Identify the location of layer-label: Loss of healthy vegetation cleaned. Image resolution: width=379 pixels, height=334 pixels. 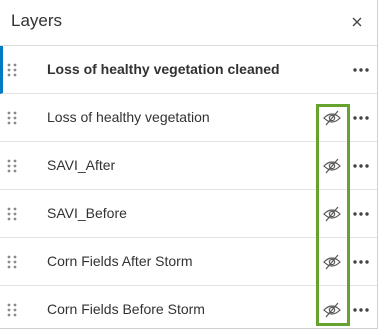
(163, 69).